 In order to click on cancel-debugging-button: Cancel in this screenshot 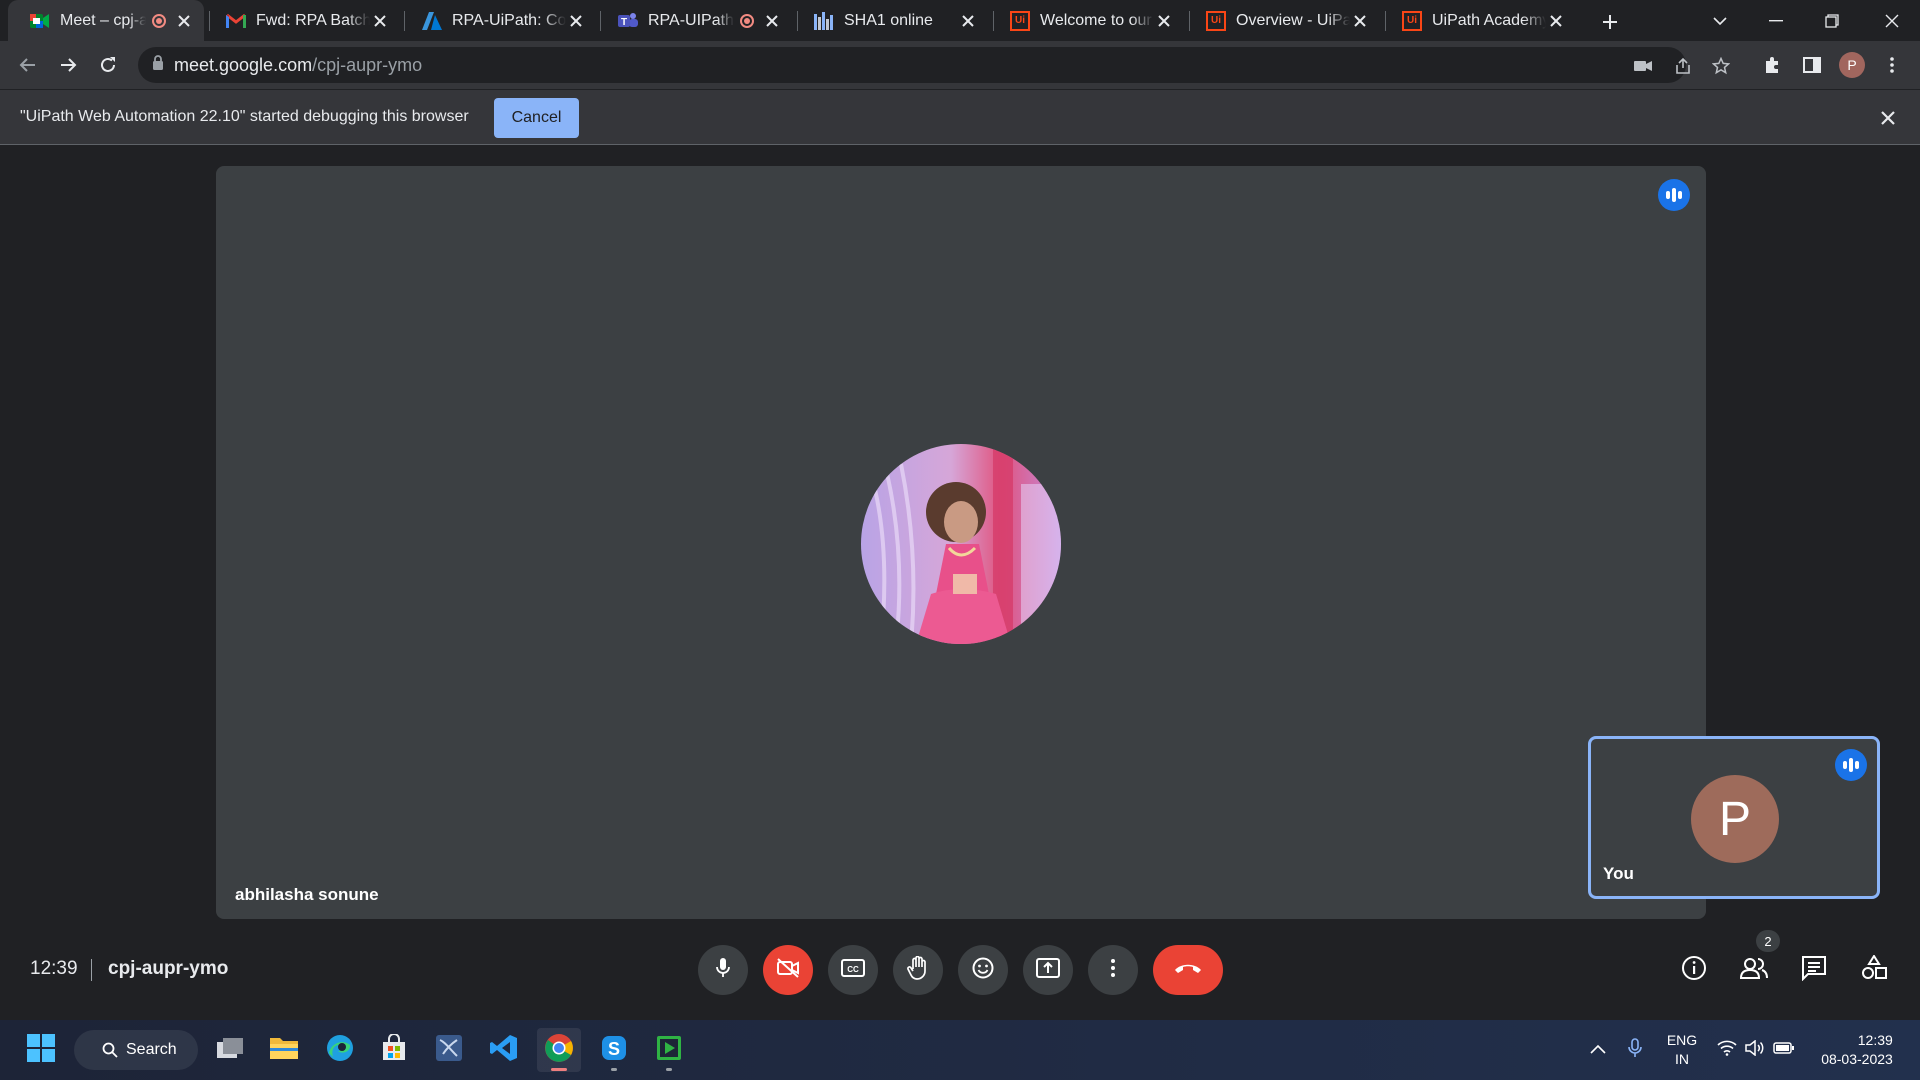, I will do `click(536, 118)`.